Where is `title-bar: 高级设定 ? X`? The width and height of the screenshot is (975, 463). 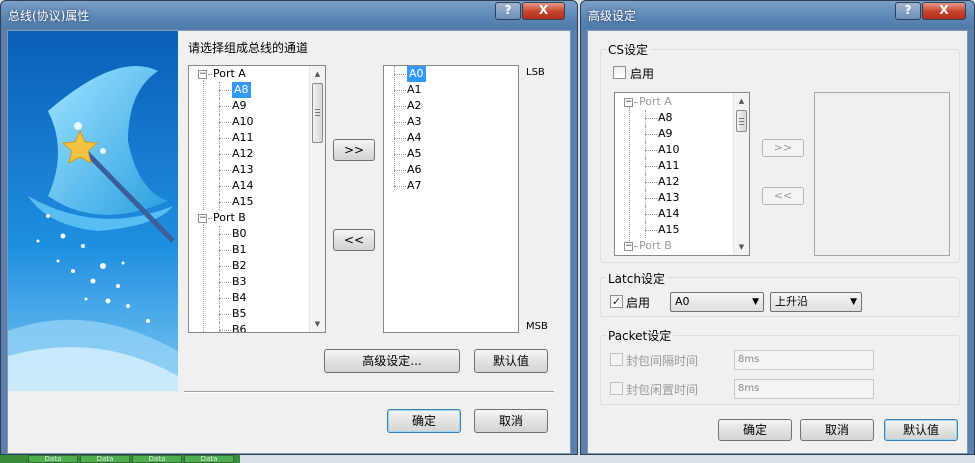 title-bar: 高级设定 ? X is located at coordinates (777, 15).